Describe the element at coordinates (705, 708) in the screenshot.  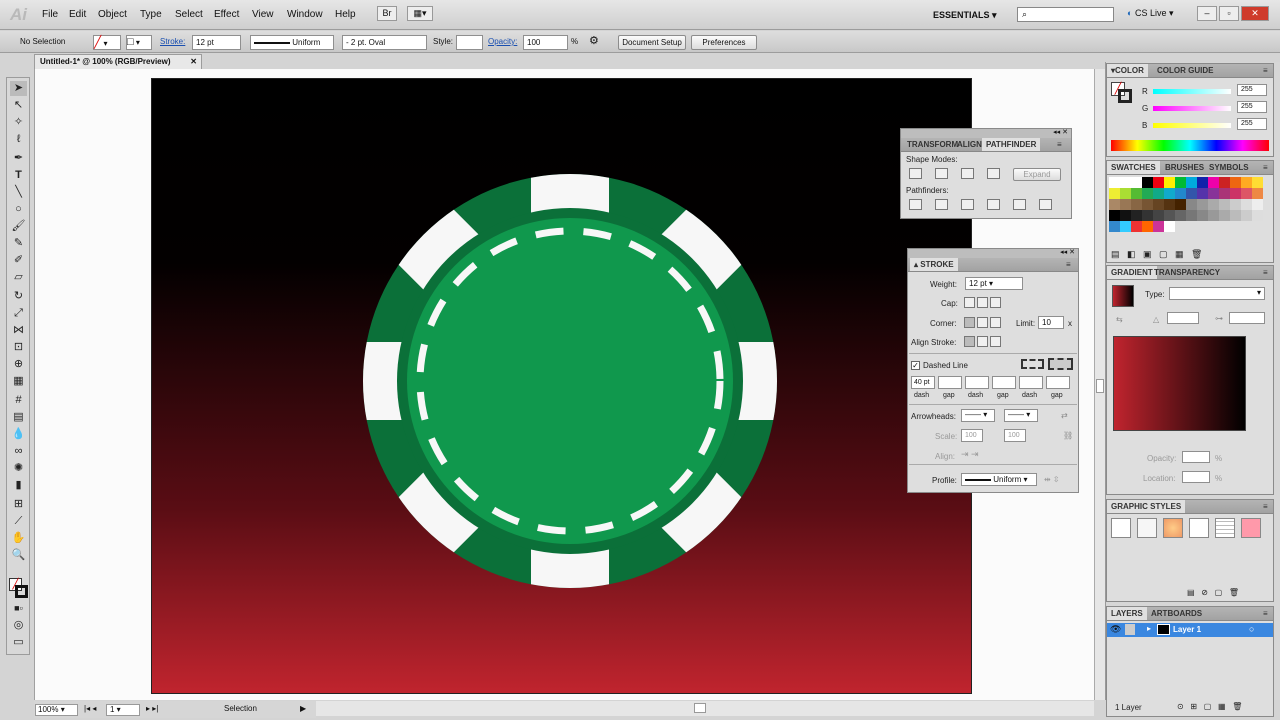
I see `horizontal-scrollbar` at that location.